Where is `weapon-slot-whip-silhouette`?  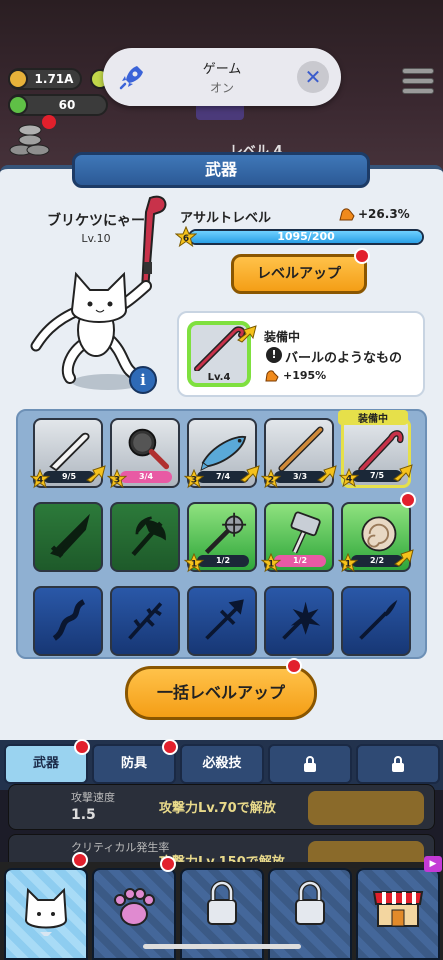 weapon-slot-whip-silhouette is located at coordinates (68, 621).